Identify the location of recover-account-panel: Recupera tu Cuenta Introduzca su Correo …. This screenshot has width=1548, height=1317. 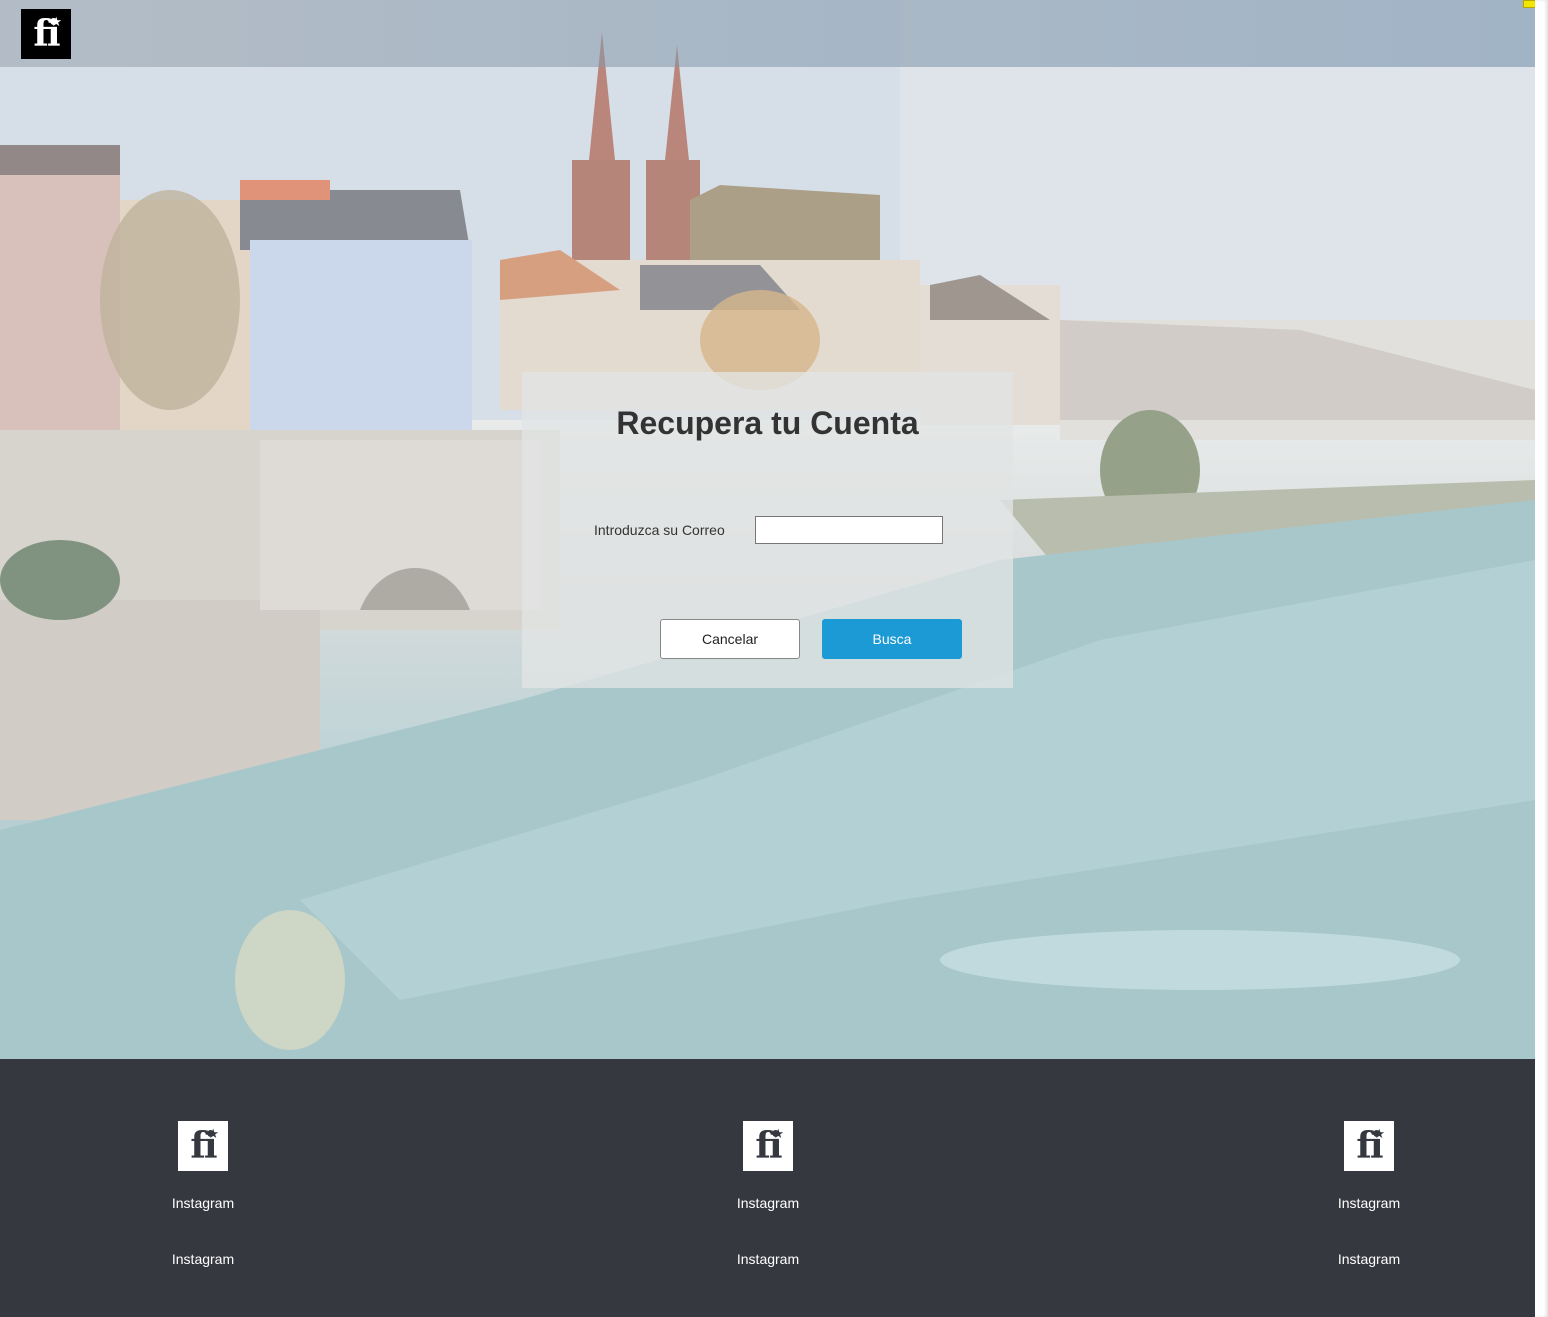
(767, 530).